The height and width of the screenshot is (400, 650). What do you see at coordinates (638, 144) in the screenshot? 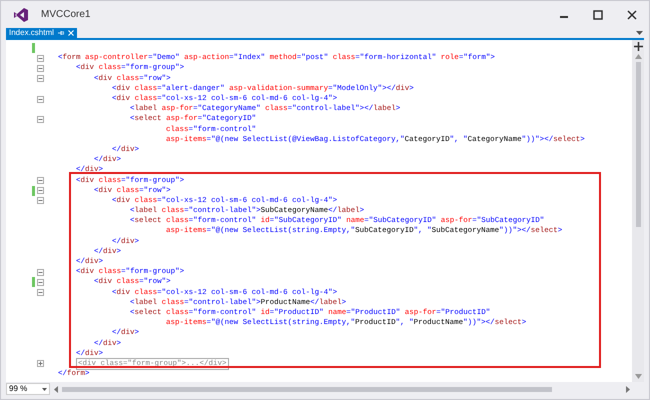
I see `scrollbar-thumb` at bounding box center [638, 144].